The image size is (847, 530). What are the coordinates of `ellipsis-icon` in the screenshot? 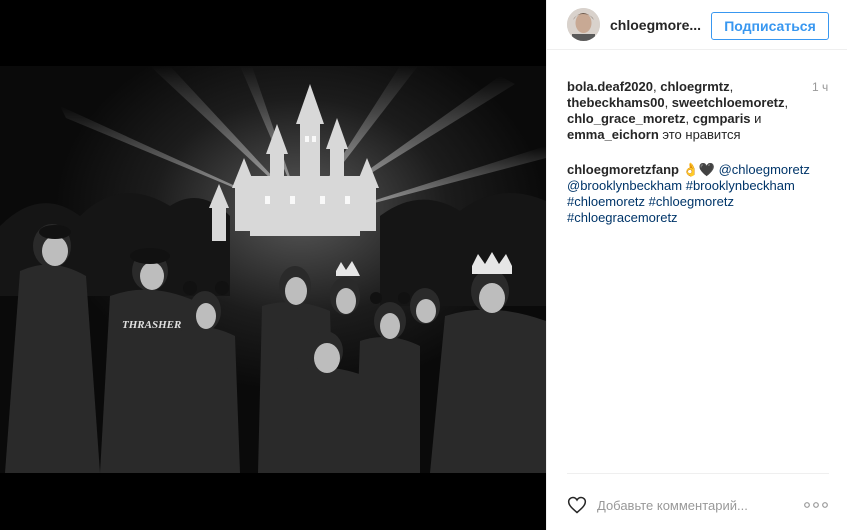 It's located at (816, 505).